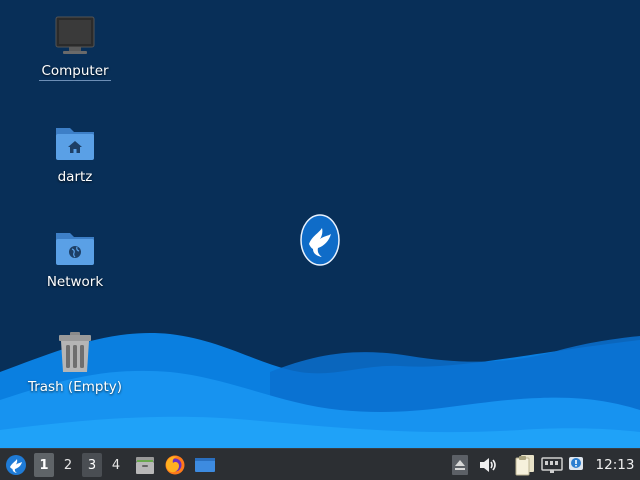  I want to click on eject-tray-button, so click(460, 464).